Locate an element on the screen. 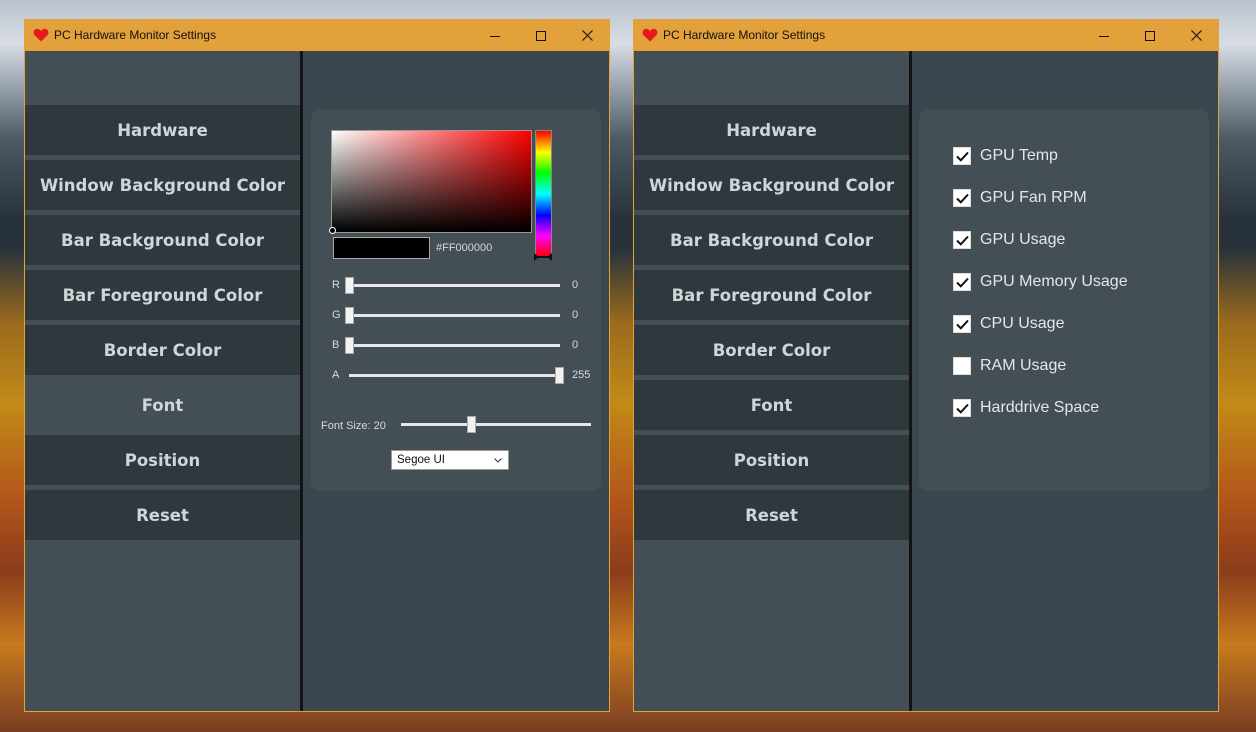  checkbox-harddrive-space: Harddrive Space is located at coordinates (1026, 408).